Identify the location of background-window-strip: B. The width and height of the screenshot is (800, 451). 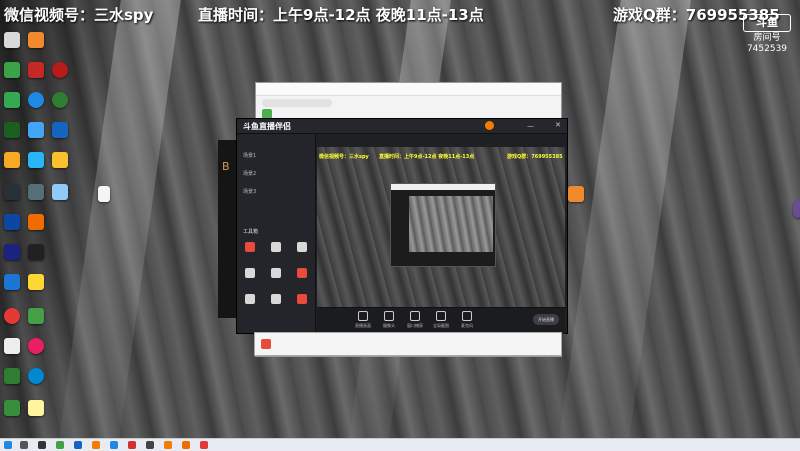
(227, 229).